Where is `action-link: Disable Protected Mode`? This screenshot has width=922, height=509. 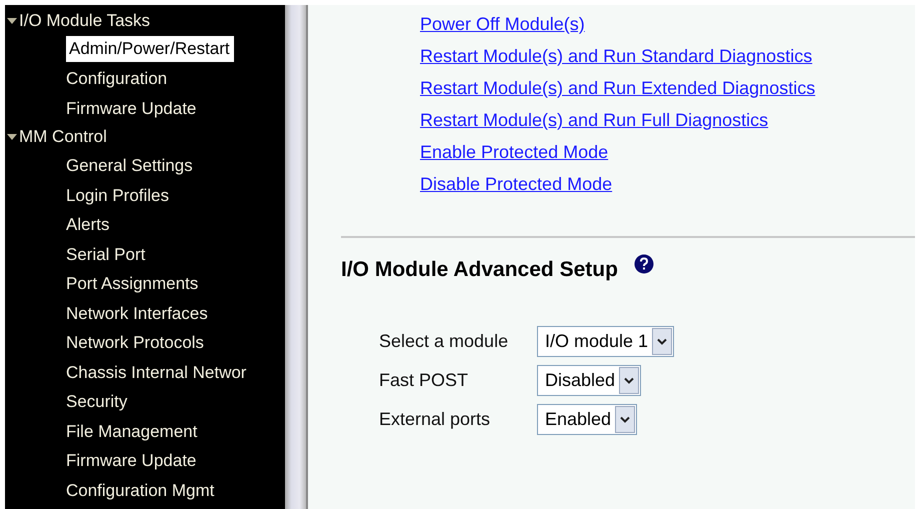 action-link: Disable Protected Mode is located at coordinates (516, 184).